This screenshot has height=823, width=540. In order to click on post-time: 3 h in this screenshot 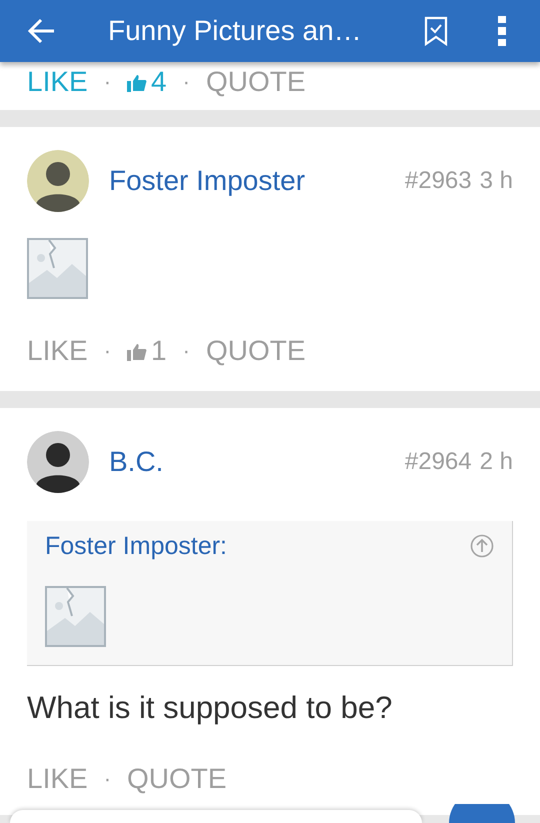, I will do `click(496, 181)`.